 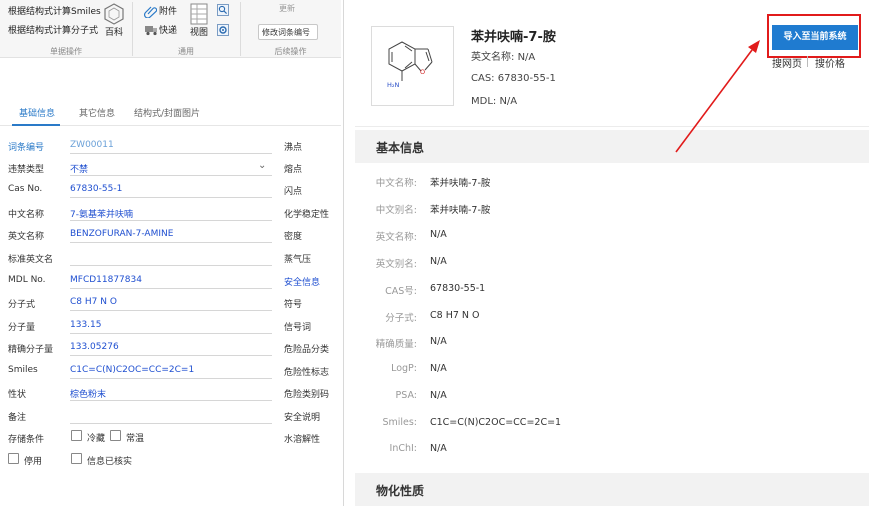 What do you see at coordinates (37, 114) in the screenshot?
I see `tab-basic-info: 基础信息` at bounding box center [37, 114].